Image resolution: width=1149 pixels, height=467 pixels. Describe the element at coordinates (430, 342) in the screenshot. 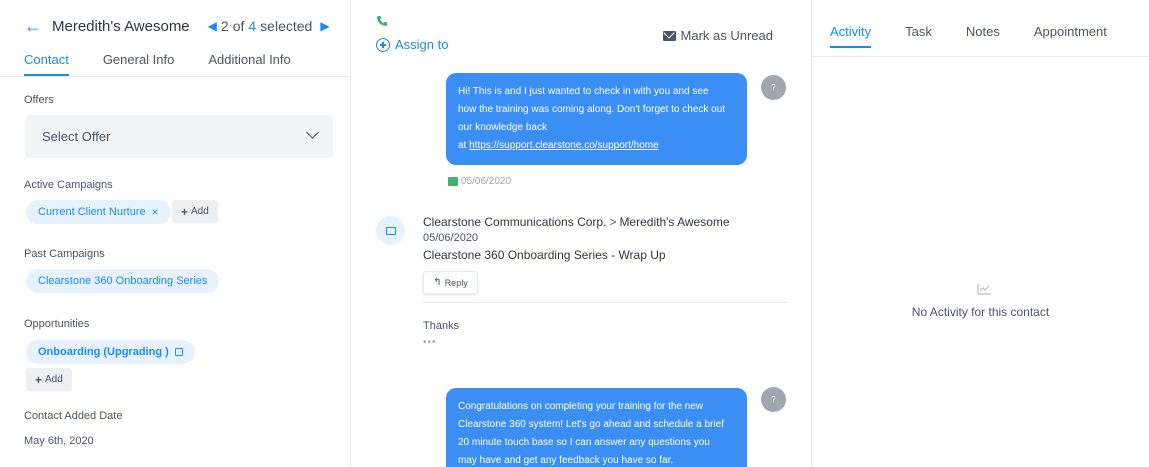

I see `expand-ellipsis-icon: •••` at that location.